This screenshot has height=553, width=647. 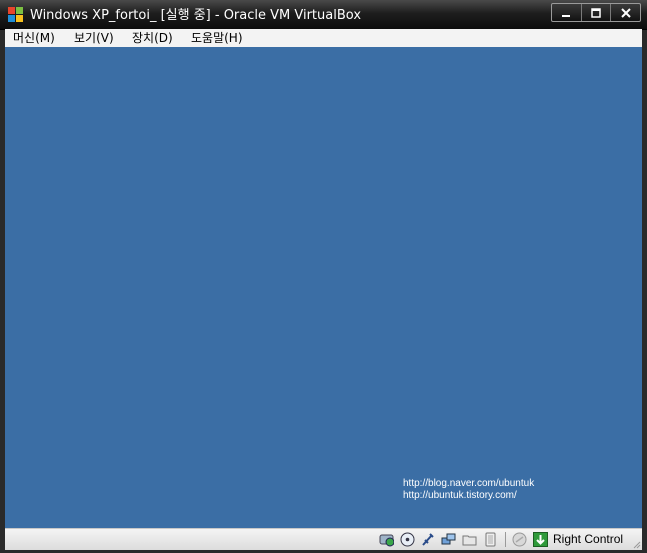 What do you see at coordinates (519, 539) in the screenshot?
I see `mouse-integration-icon` at bounding box center [519, 539].